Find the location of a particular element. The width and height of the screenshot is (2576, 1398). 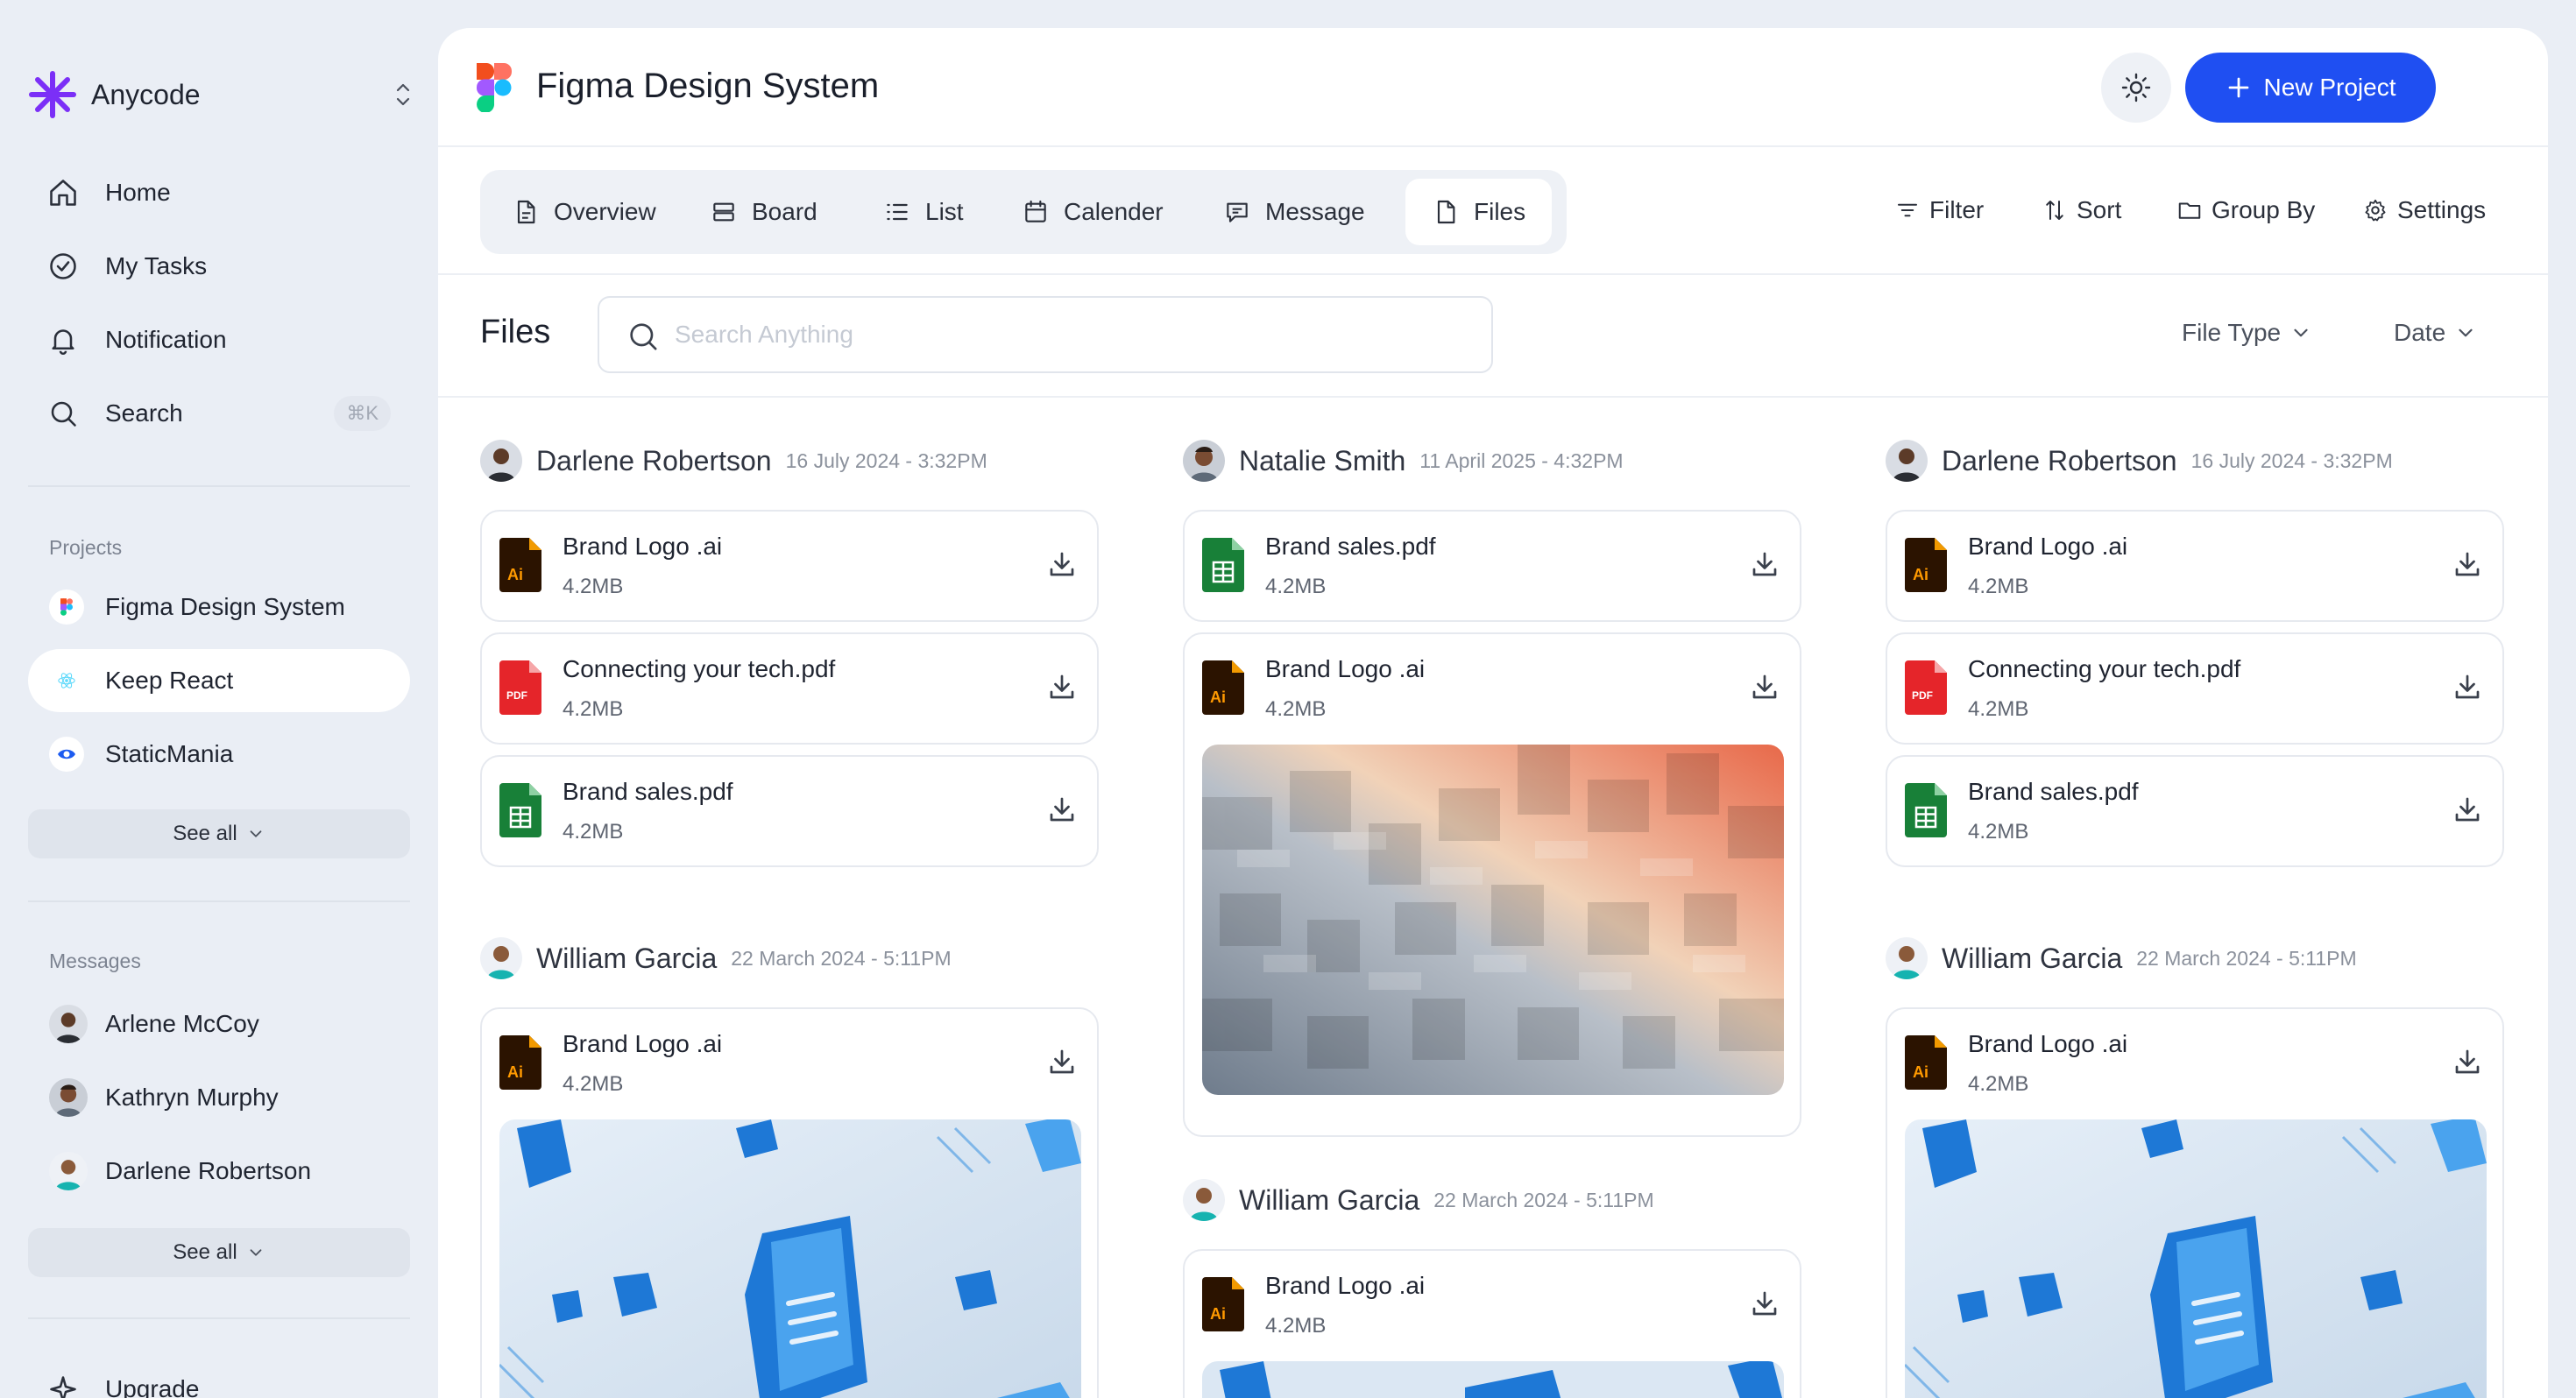

upgrade-label: Upgrade is located at coordinates (152, 1386).